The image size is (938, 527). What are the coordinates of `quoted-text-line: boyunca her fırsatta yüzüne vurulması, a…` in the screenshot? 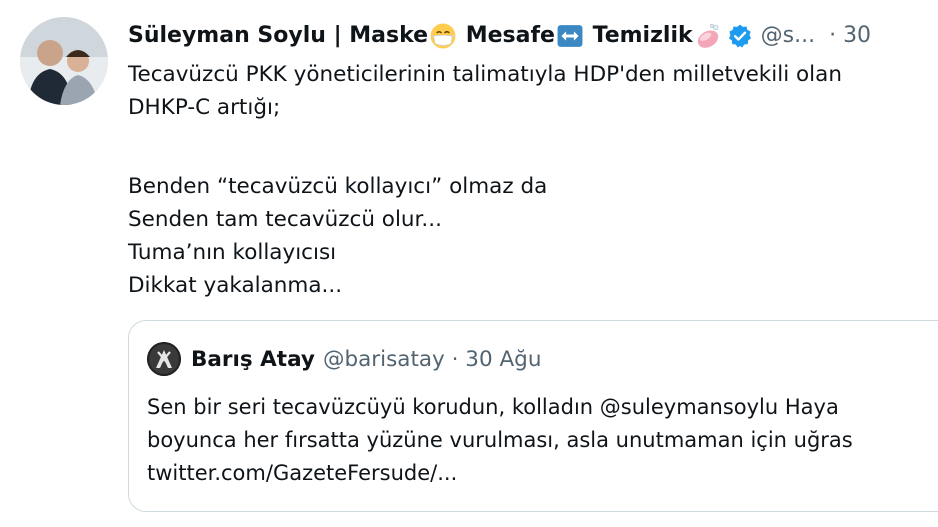 It's located at (500, 440).